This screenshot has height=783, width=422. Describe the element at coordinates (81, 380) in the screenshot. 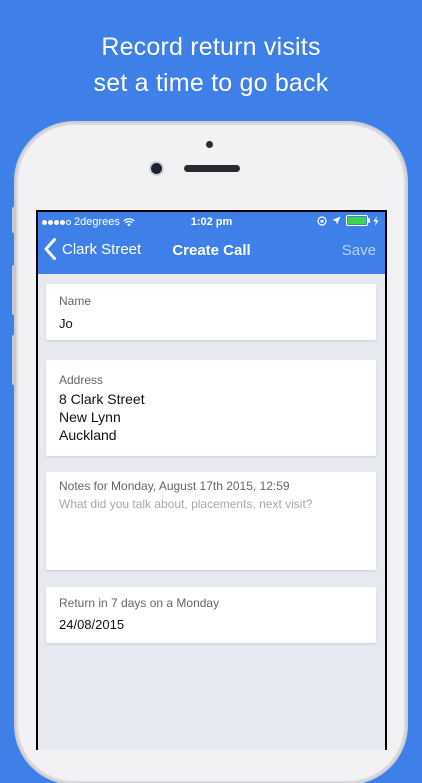

I see `address-label: Address` at that location.